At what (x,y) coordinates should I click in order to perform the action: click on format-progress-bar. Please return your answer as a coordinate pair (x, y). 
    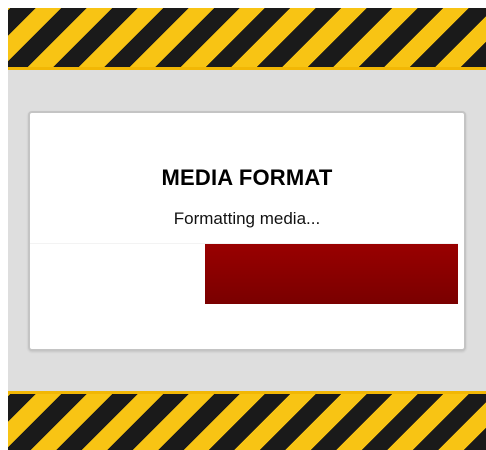
    Looking at the image, I should click on (244, 273).